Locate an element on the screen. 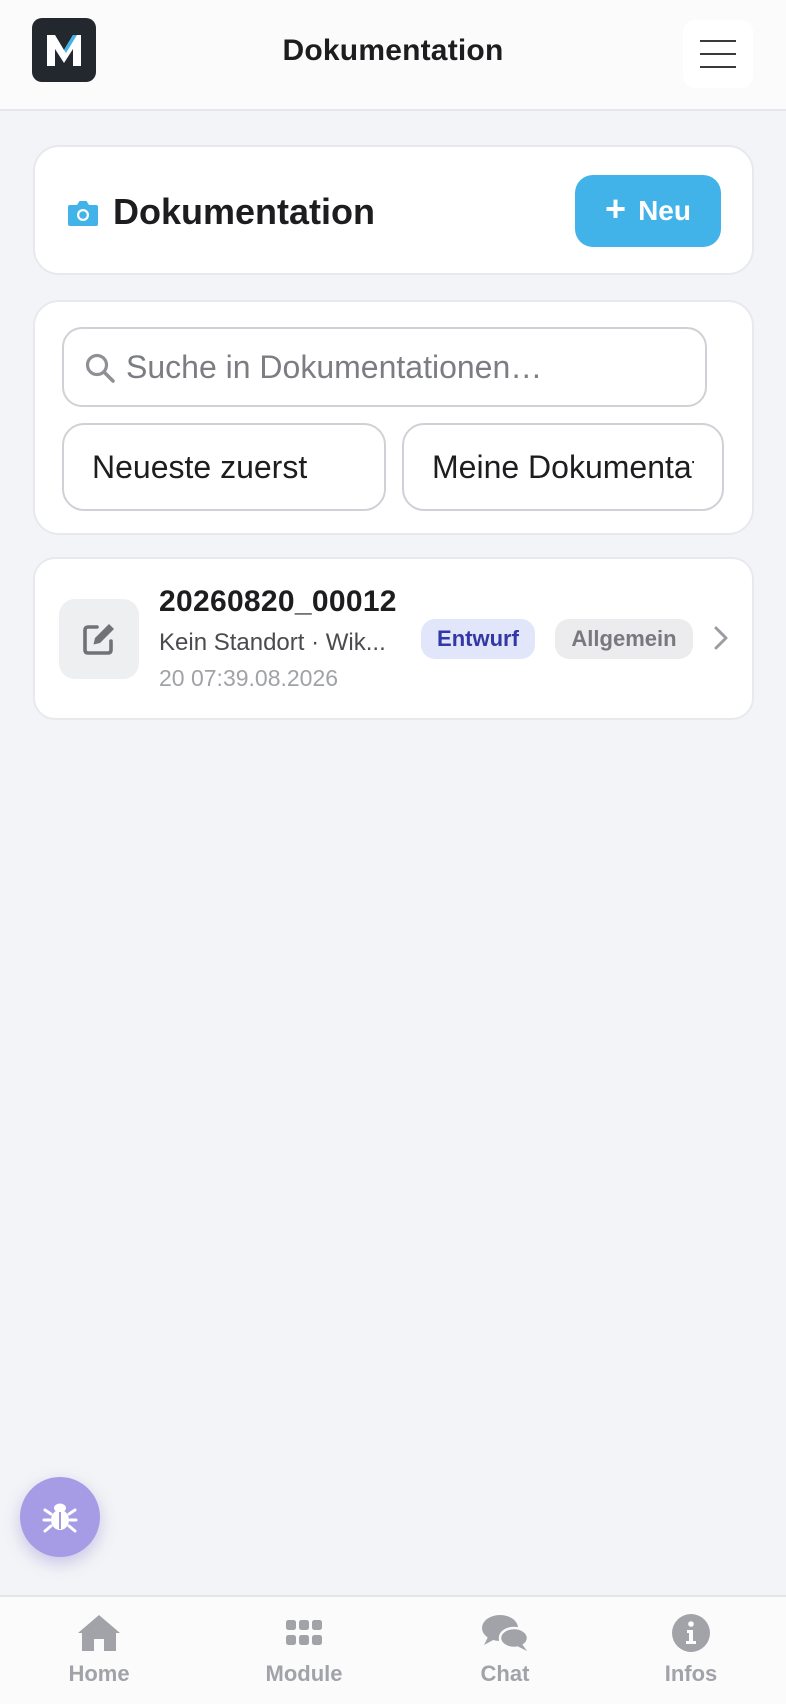  search-box is located at coordinates (384, 367).